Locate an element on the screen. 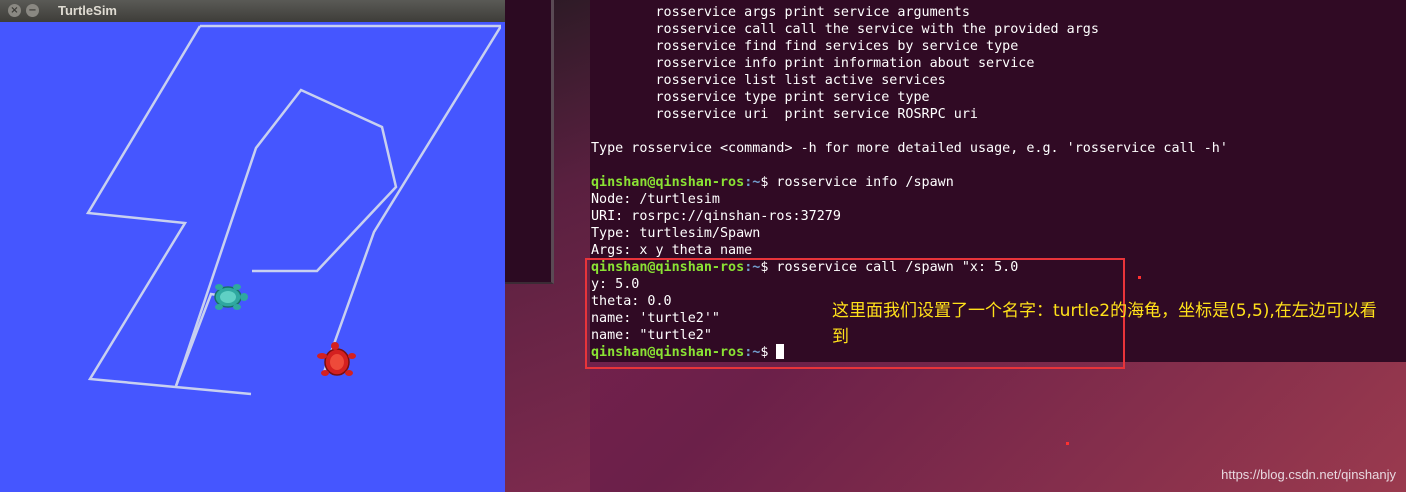 Image resolution: width=1406 pixels, height=492 pixels. annotation-text: 这里面我们设置了一个名字：turtle2的海龟，坐标是(5,5),在左边可以看到 is located at coordinates (1104, 324).